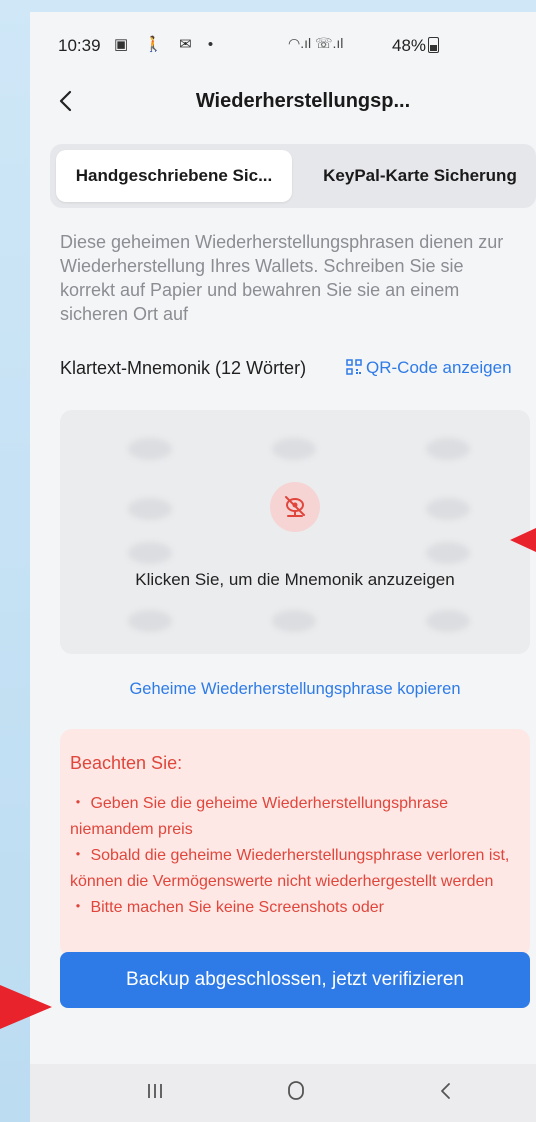  I want to click on status-bar: 10:39 ▣ 🚶 ✉ • ◠.ıl ☏.ıl 48%, so click(283, 38).